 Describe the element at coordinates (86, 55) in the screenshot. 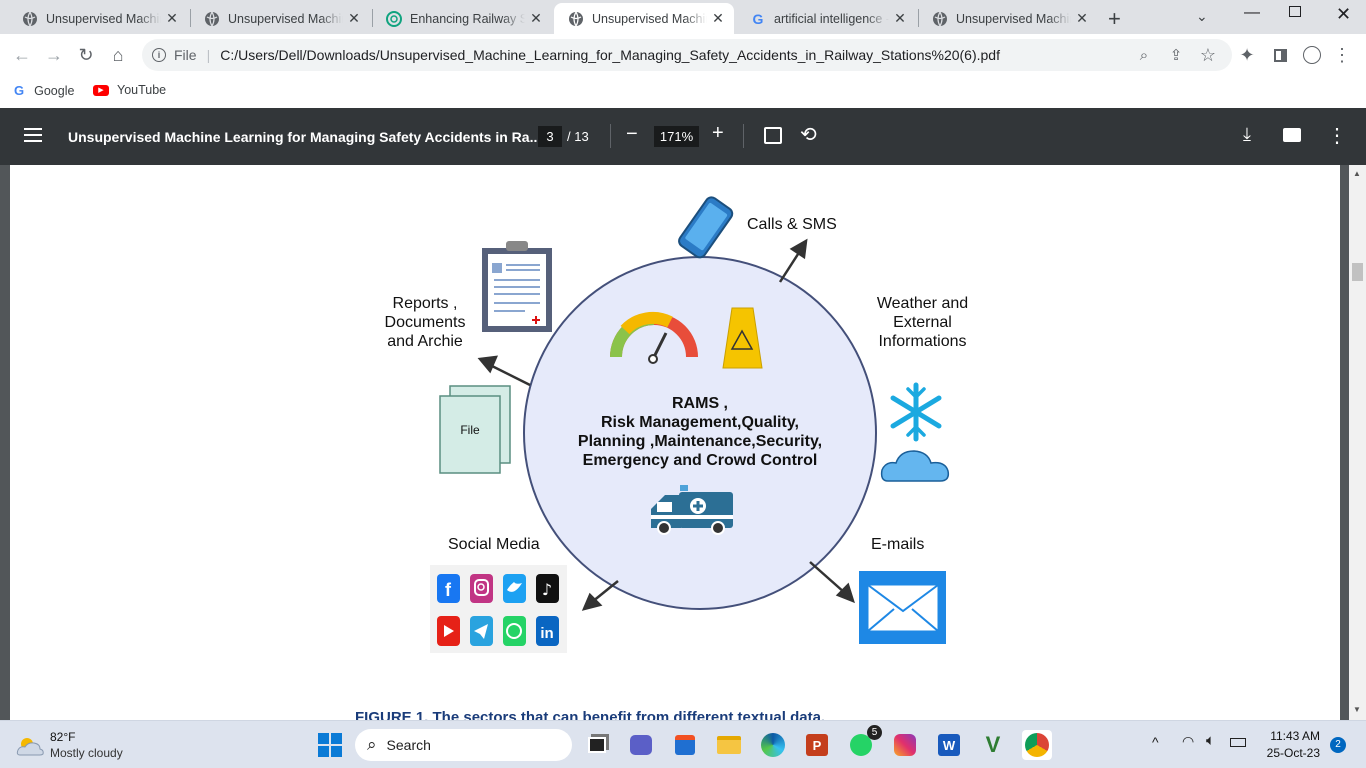

I see `reload-button: ↻` at that location.